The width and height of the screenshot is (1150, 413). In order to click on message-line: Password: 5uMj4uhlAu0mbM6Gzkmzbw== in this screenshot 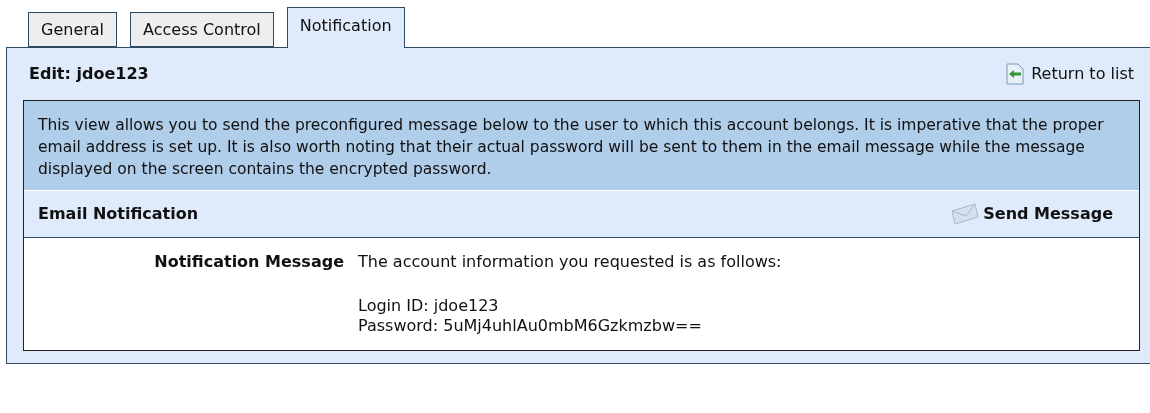, I will do `click(530, 326)`.